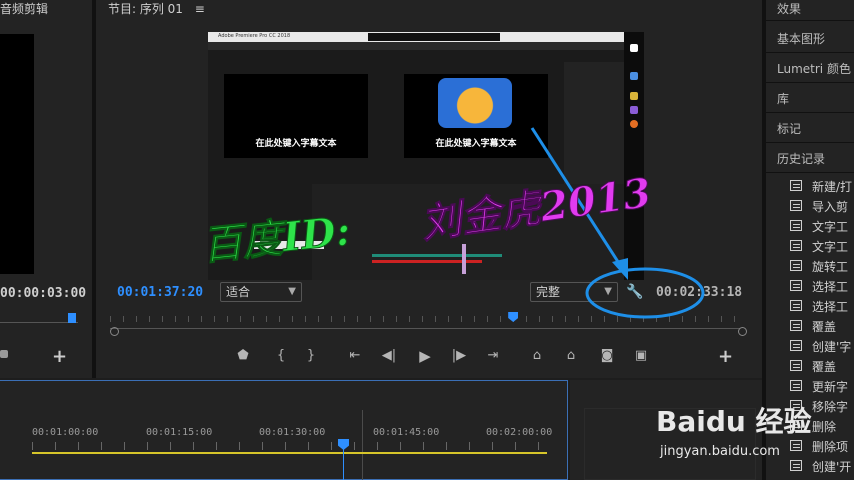 The image size is (854, 480). What do you see at coordinates (46, 189) in the screenshot?
I see `source-monitor-panel: 音频剪辑 00:00:03:00 +` at bounding box center [46, 189].